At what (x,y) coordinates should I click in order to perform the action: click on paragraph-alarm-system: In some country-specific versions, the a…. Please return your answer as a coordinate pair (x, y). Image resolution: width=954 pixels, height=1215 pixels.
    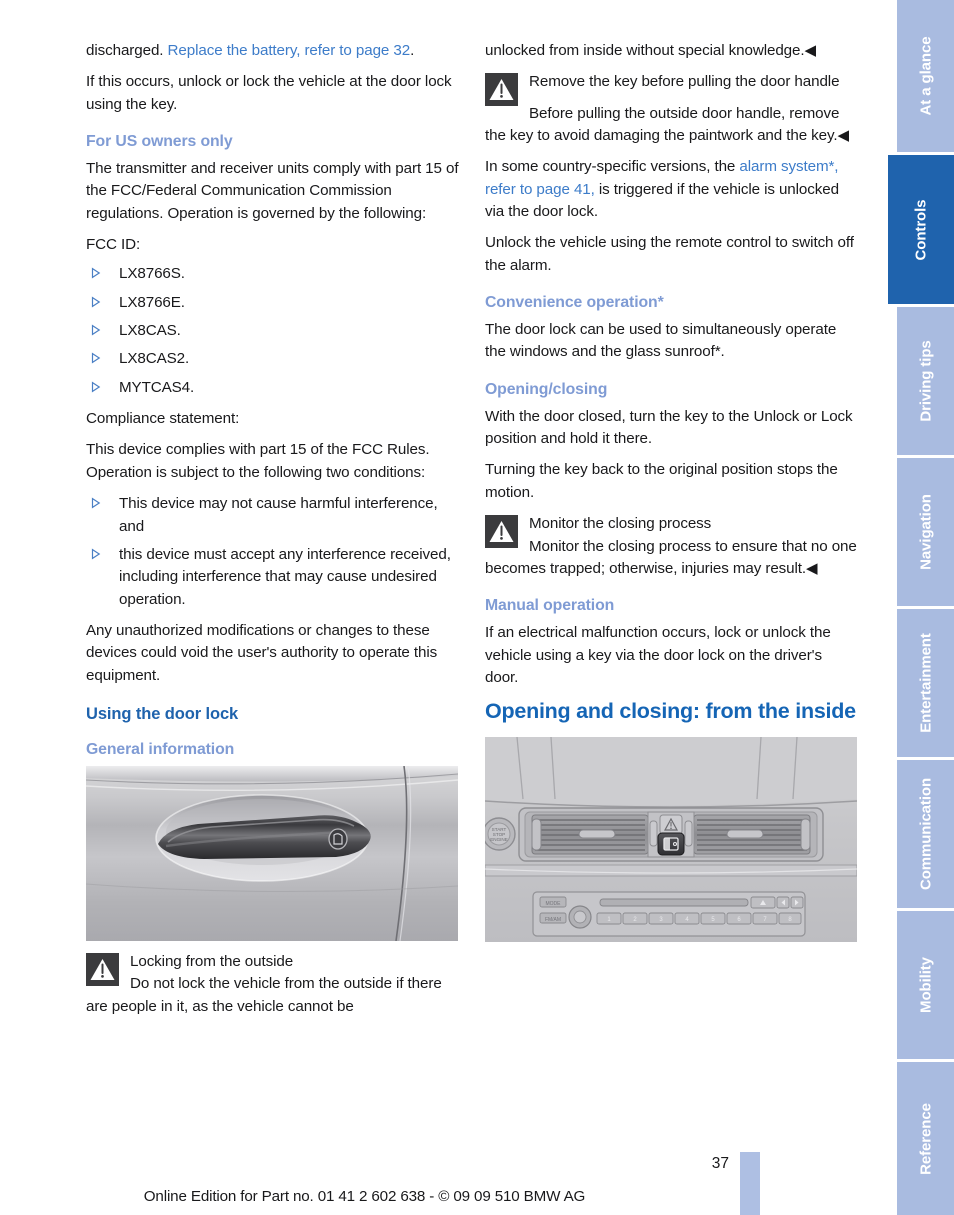
    Looking at the image, I should click on (671, 189).